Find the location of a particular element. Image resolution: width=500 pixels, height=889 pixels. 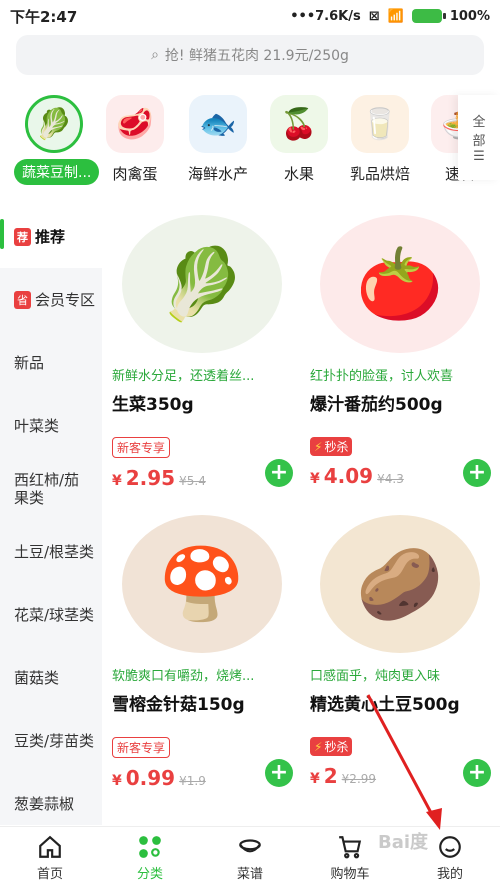

product-desc: 口感面乎，炖肉更入味 is located at coordinates (375, 676).